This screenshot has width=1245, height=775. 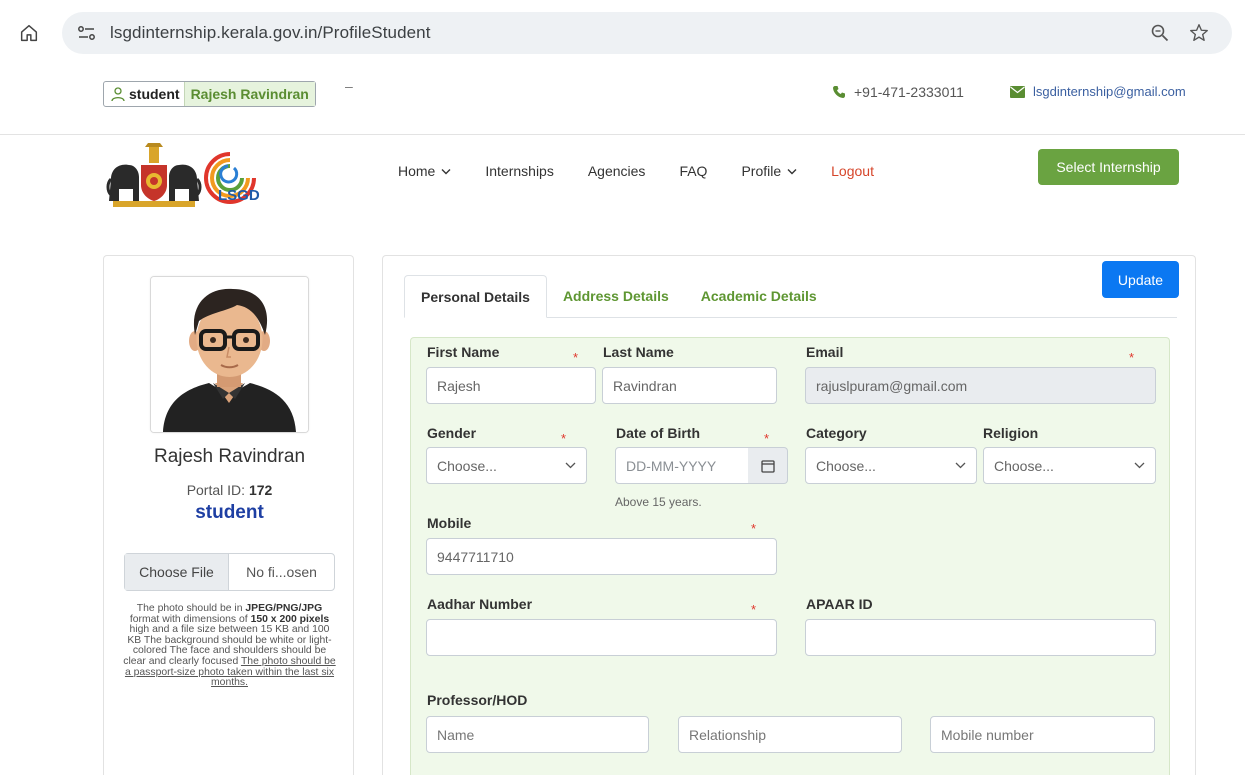 I want to click on contact-phone: +91-471-2333011, so click(x=898, y=92).